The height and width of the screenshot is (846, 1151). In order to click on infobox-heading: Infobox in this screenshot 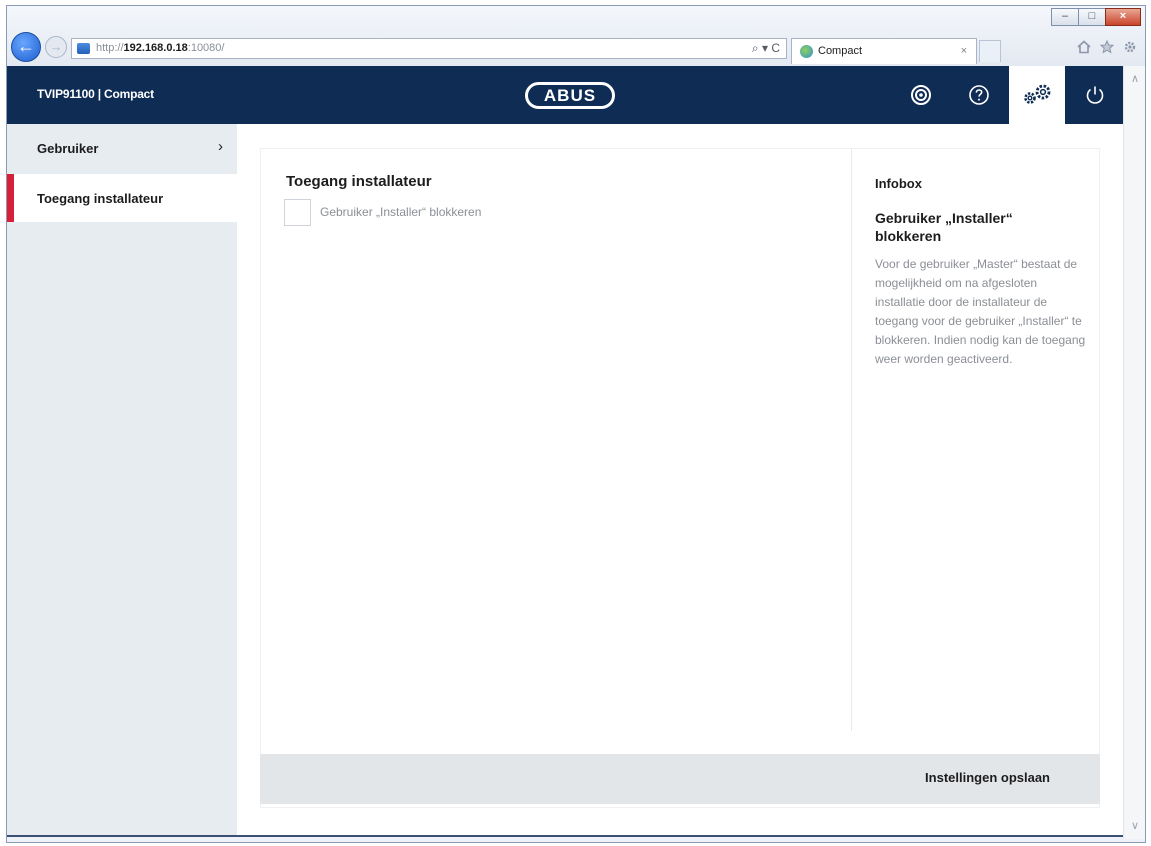, I will do `click(898, 183)`.